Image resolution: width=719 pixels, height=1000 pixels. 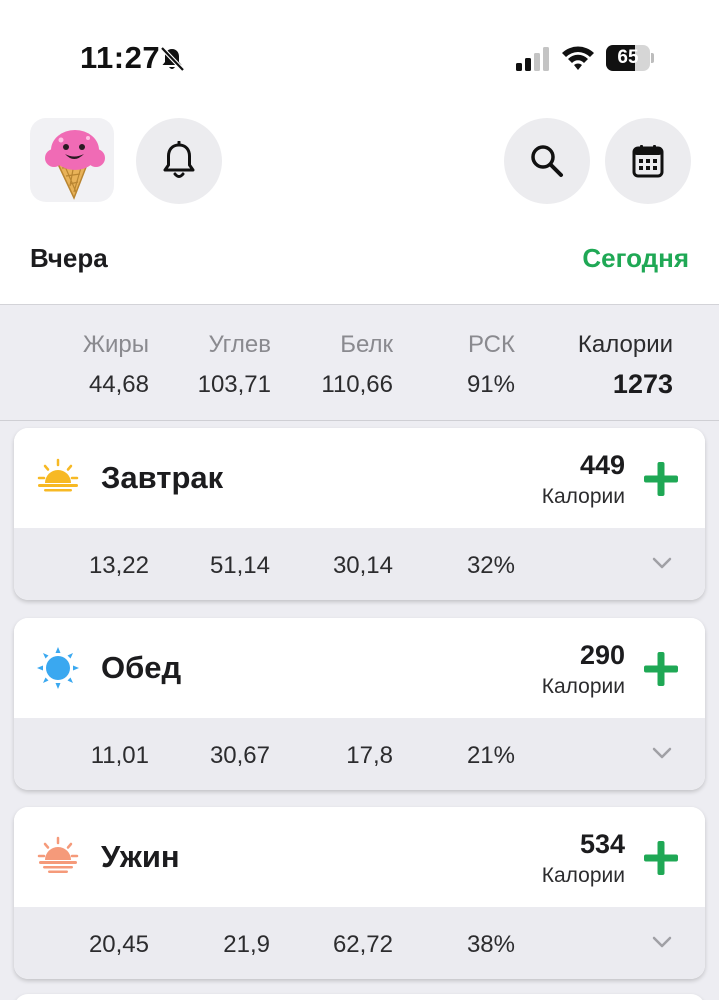 What do you see at coordinates (240, 344) in the screenshot?
I see `summary-carbs-label: Углев` at bounding box center [240, 344].